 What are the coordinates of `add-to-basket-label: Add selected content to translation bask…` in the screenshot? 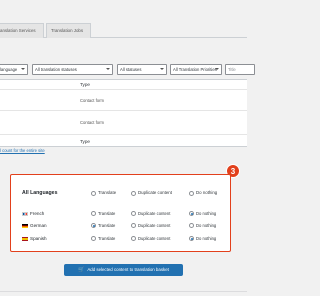 It's located at (128, 269).